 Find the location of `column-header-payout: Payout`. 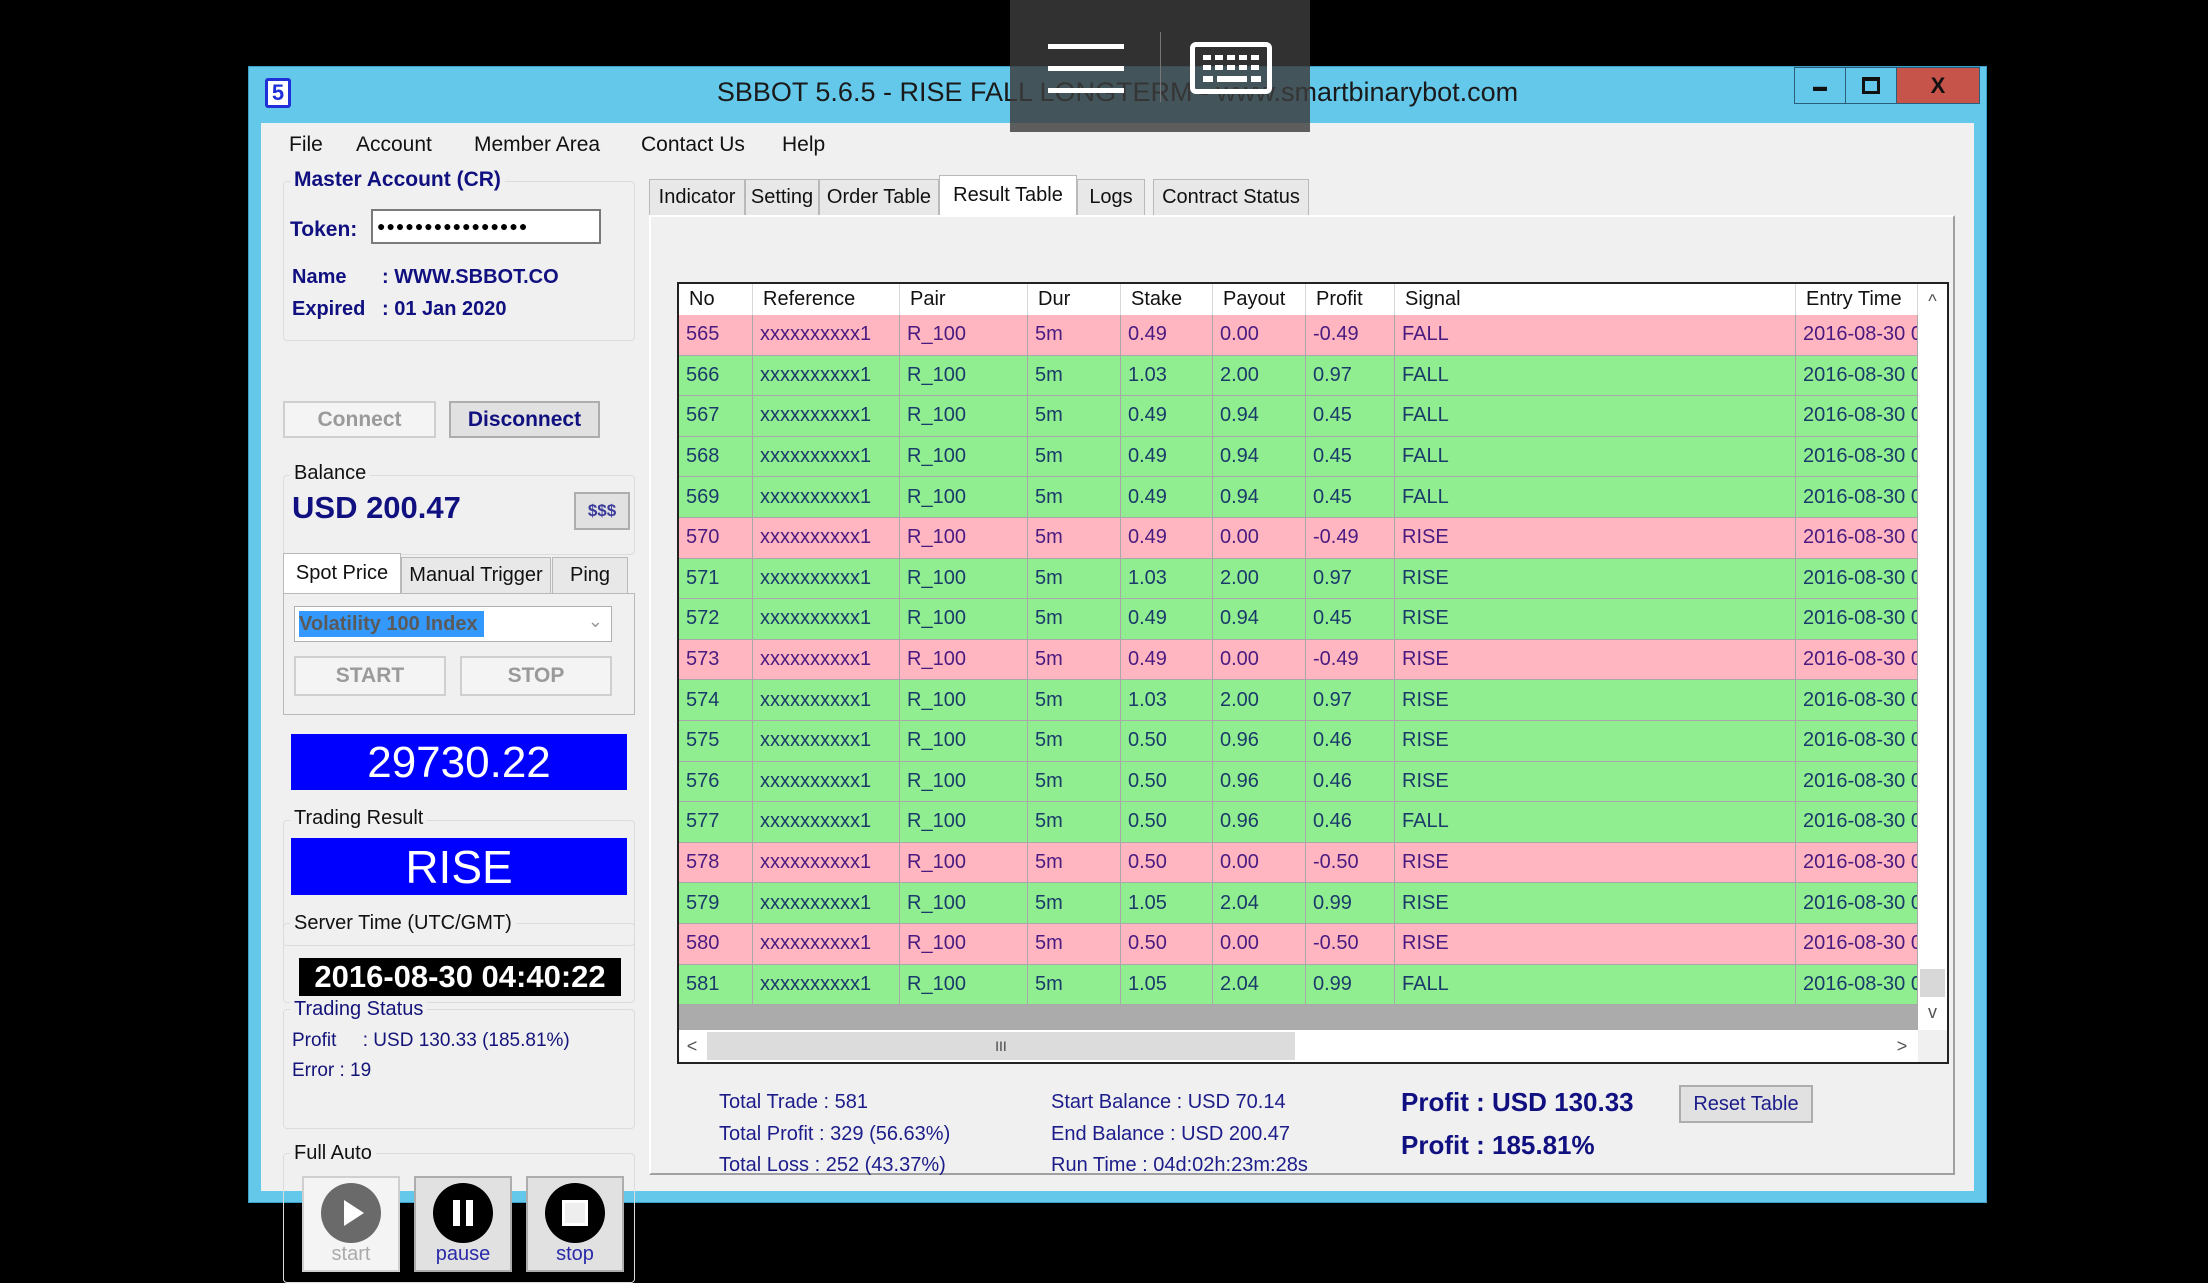

column-header-payout: Payout is located at coordinates (1259, 299).